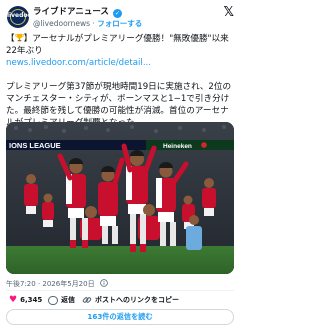  I want to click on heart-icon: ♥, so click(13, 300).